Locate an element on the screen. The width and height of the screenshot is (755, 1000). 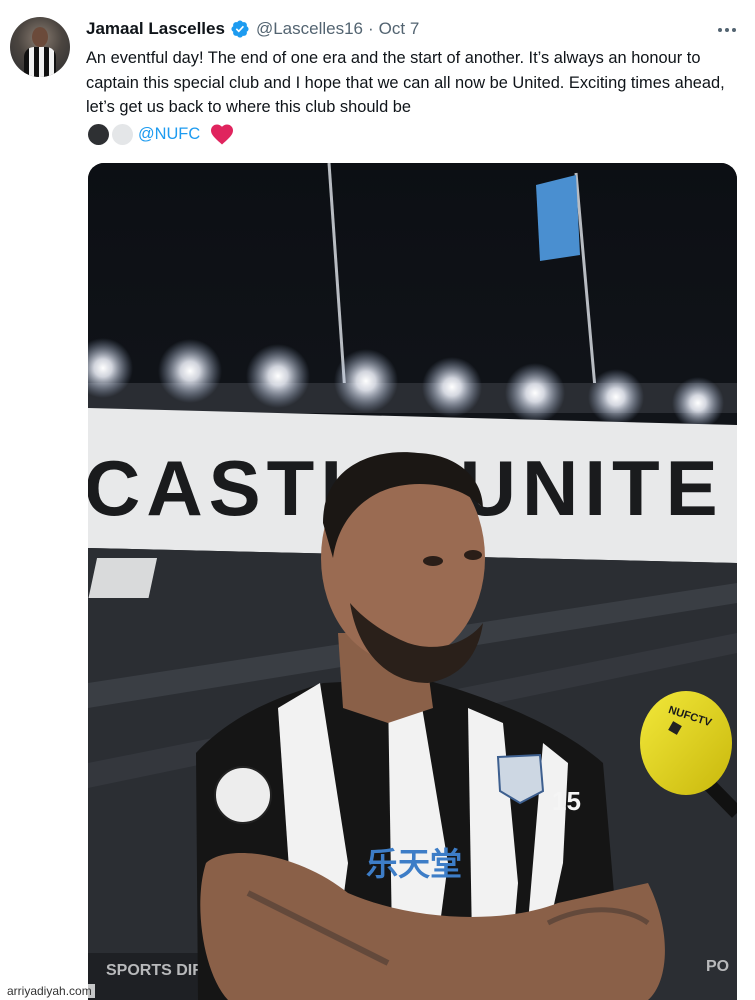
author-avatar is located at coordinates (40, 47).